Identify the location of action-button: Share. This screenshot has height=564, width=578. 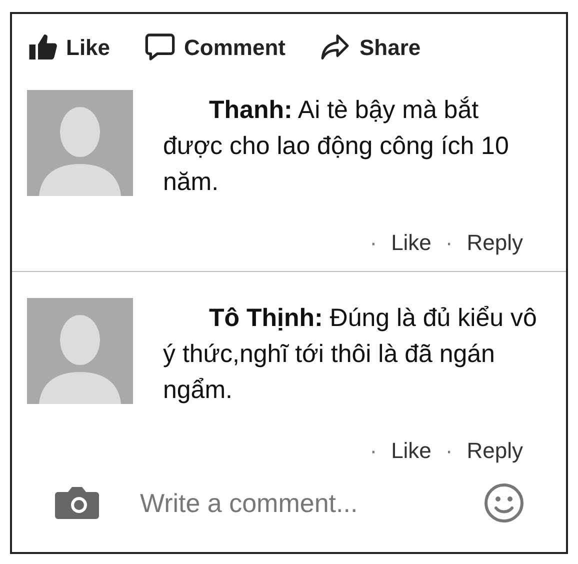
(370, 47).